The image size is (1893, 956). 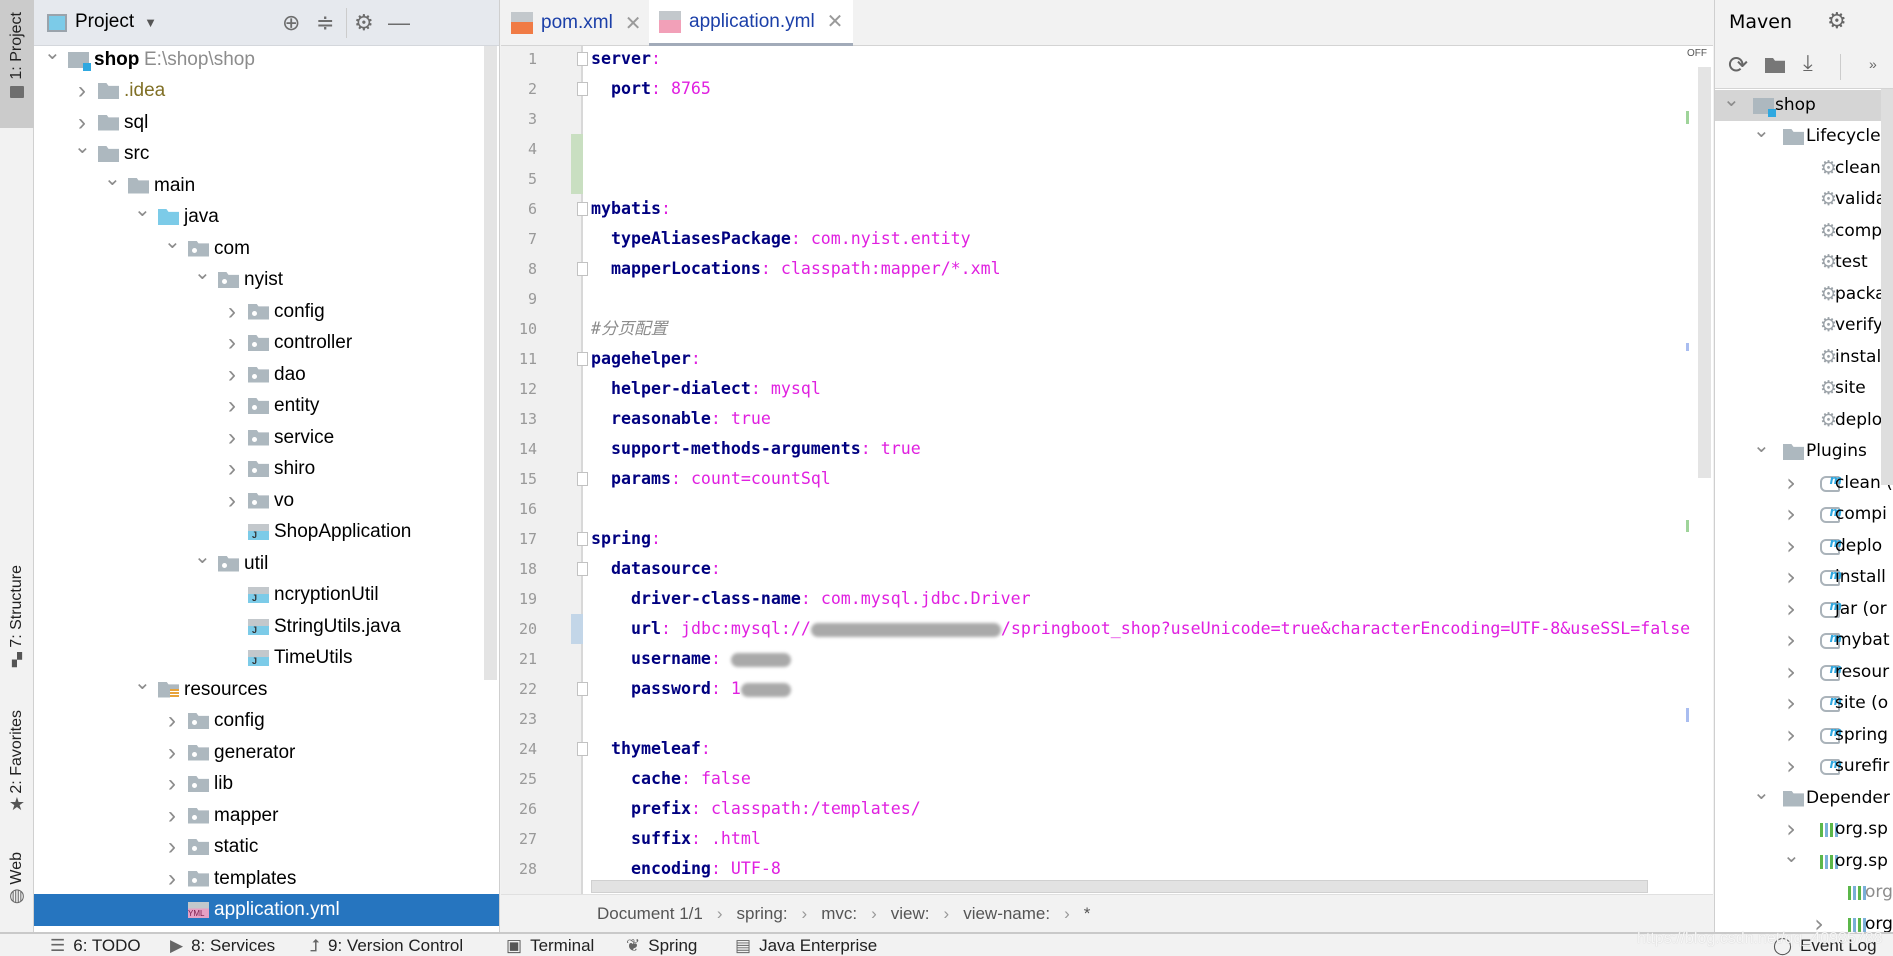 I want to click on download-icon: ⤓, so click(x=1808, y=63).